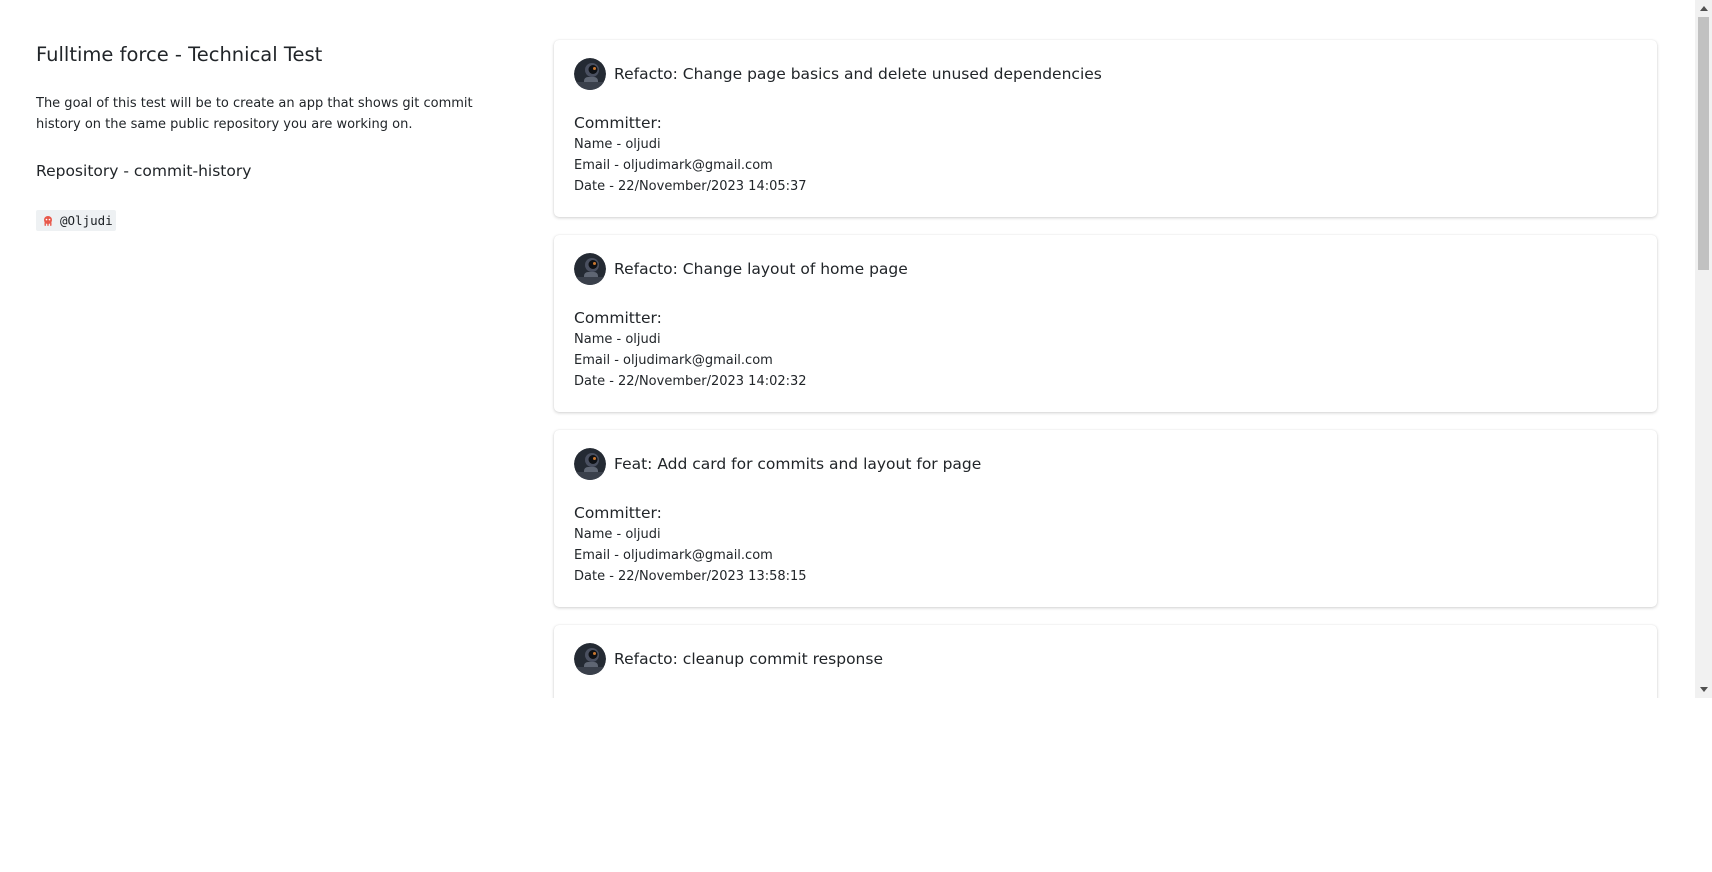 Image resolution: width=1712 pixels, height=872 pixels. Describe the element at coordinates (86, 220) in the screenshot. I see `user-handle: @Oljudi` at that location.